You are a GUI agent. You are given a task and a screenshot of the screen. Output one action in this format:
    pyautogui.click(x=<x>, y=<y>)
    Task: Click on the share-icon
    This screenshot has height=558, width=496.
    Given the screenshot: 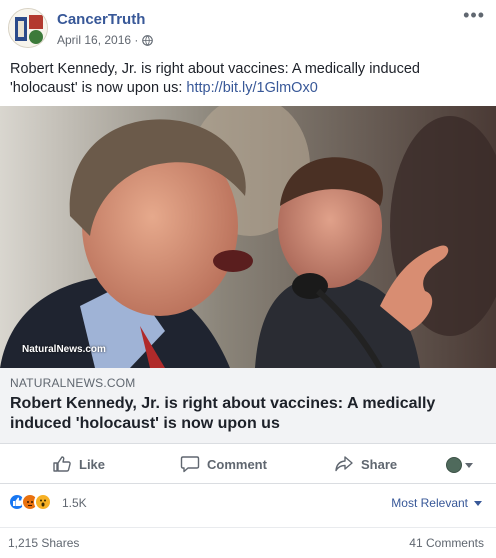 What is the action you would take?
    pyautogui.click(x=344, y=464)
    